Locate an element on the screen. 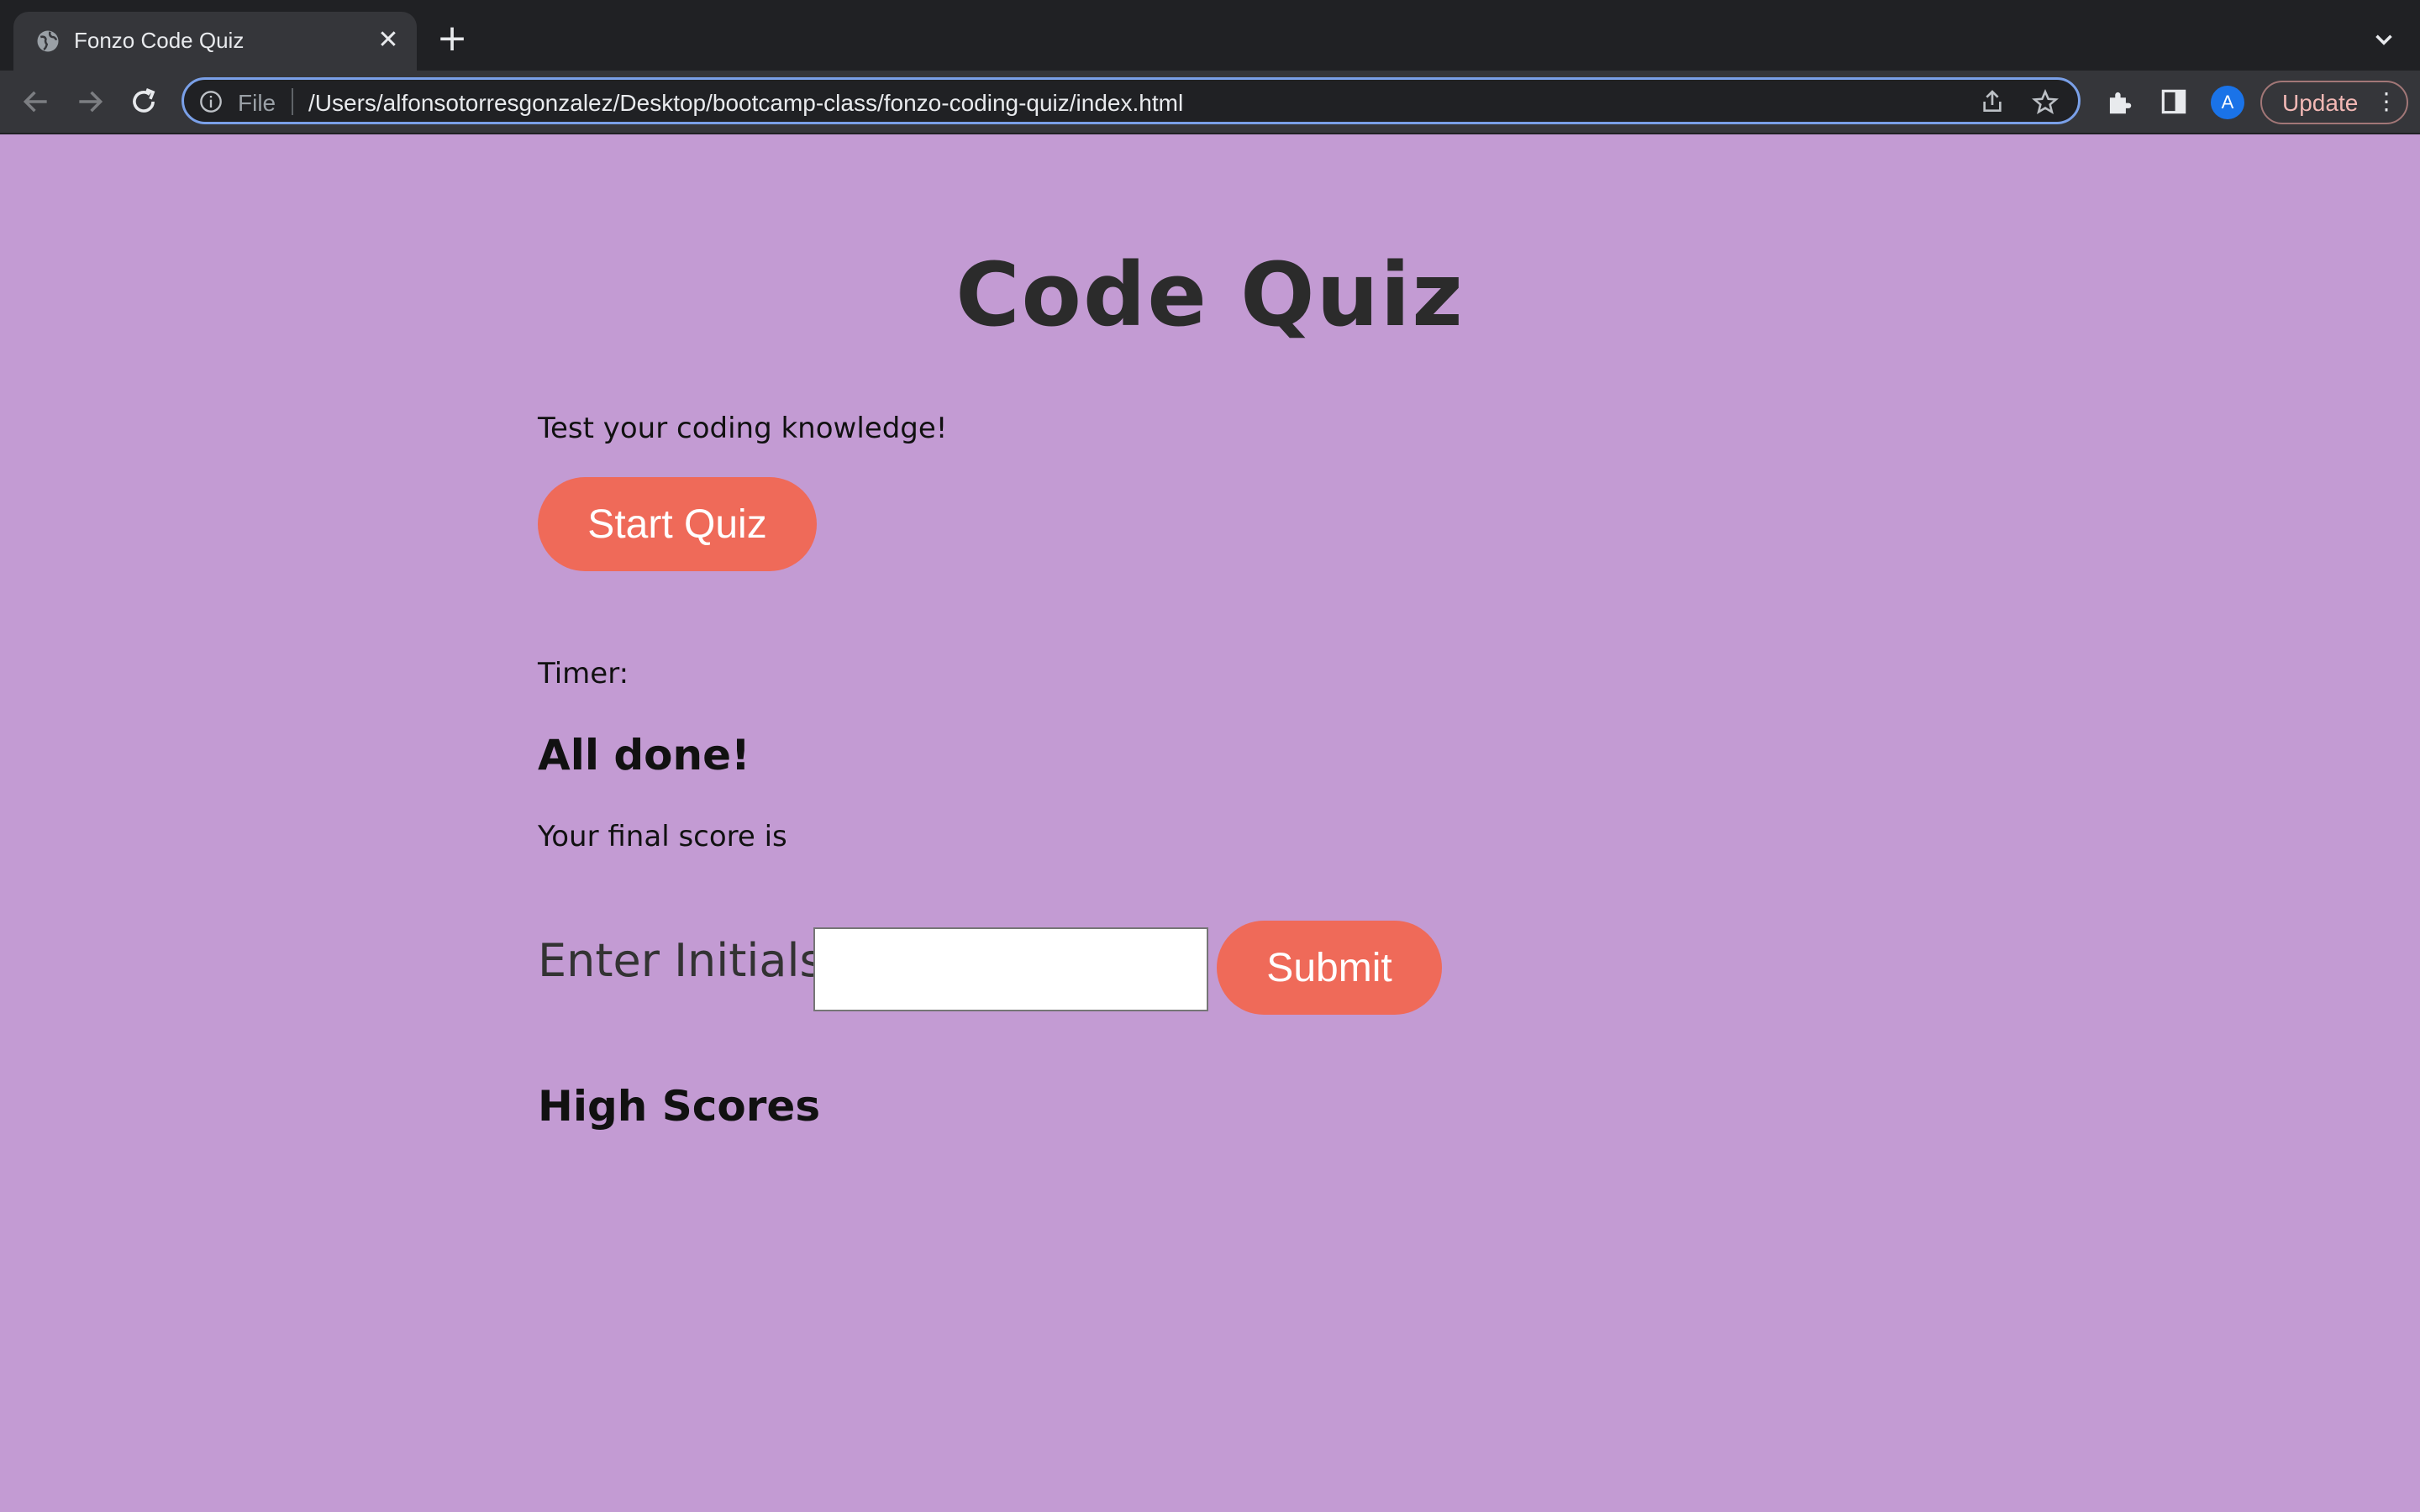  timer-label: Timer: is located at coordinates (583, 673).